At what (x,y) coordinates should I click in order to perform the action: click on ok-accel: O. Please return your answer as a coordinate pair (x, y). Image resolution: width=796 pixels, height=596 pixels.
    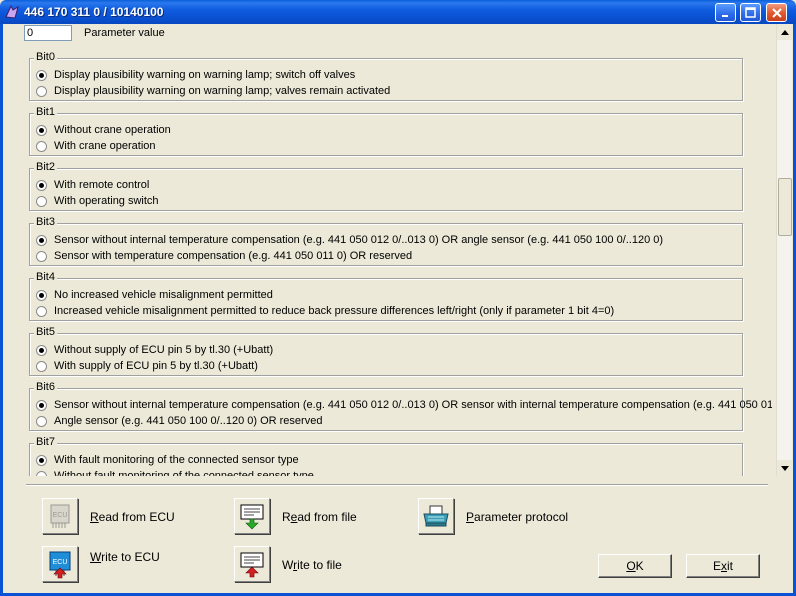
    Looking at the image, I should click on (631, 566).